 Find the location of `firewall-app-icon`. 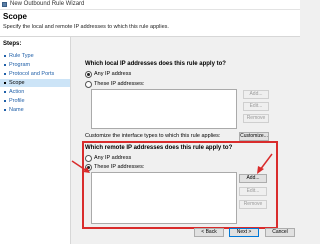

firewall-app-icon is located at coordinates (4, 4).